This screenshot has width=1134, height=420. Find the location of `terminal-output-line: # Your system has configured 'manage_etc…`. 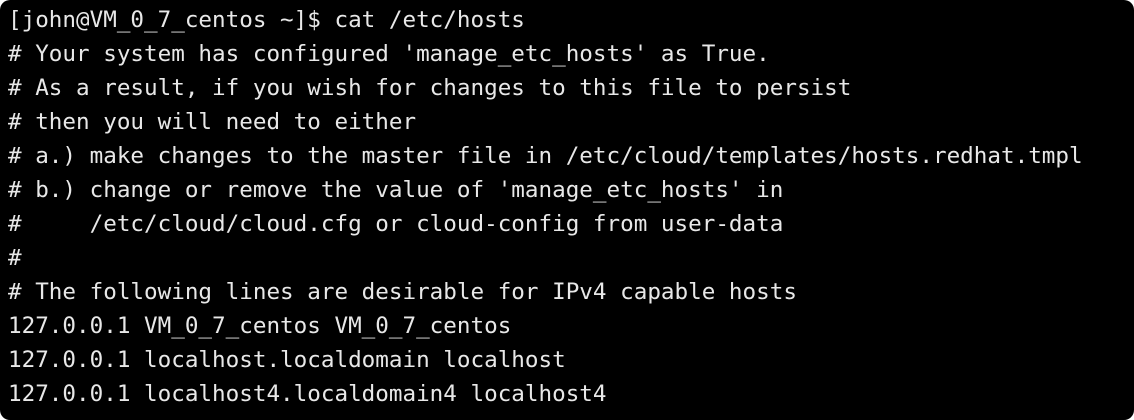

terminal-output-line: # Your system has configured 'manage_etc… is located at coordinates (389, 54).